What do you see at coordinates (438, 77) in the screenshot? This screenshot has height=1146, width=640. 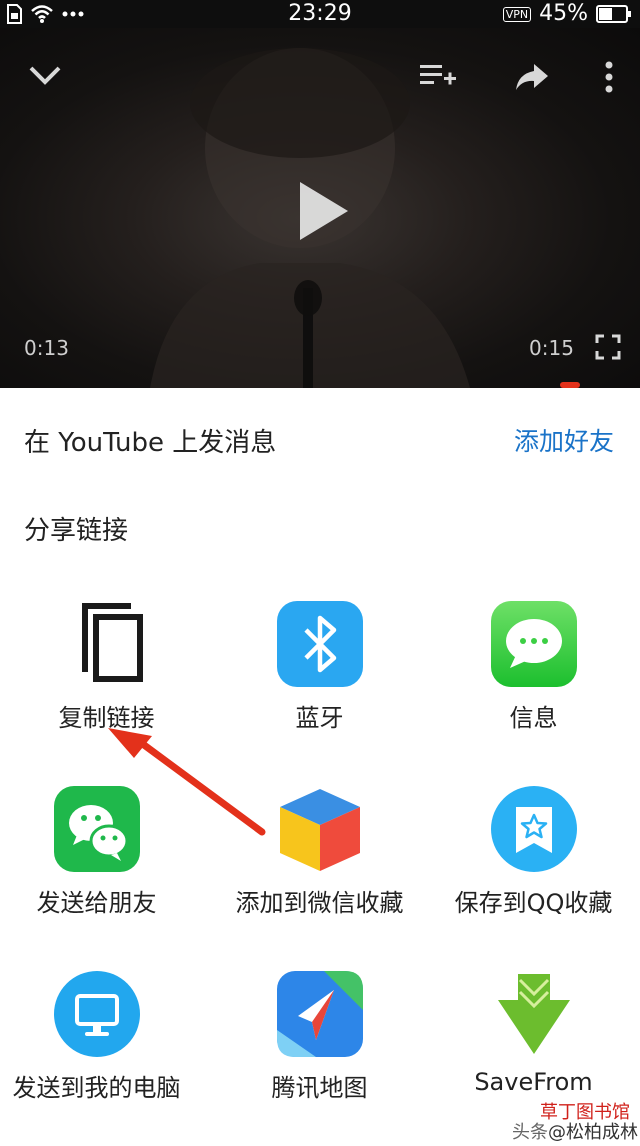 I see `add-to-playlist-icon` at bounding box center [438, 77].